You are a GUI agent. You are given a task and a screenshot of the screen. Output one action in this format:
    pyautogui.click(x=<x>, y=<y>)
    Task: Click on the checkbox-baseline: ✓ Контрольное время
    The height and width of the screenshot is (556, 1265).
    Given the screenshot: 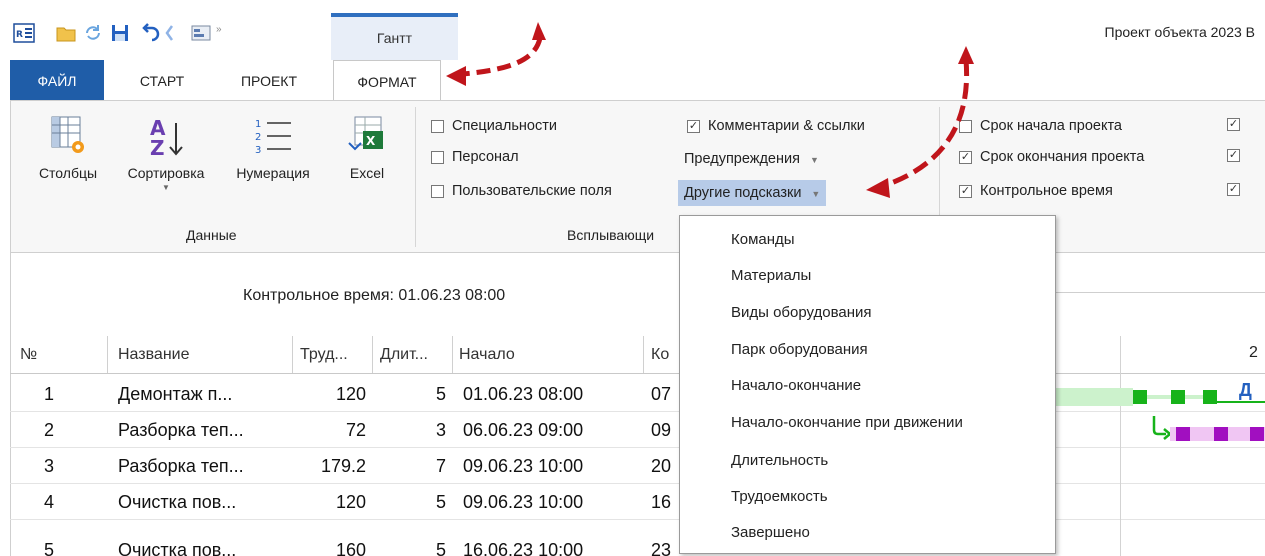 What is the action you would take?
    pyautogui.click(x=1036, y=191)
    